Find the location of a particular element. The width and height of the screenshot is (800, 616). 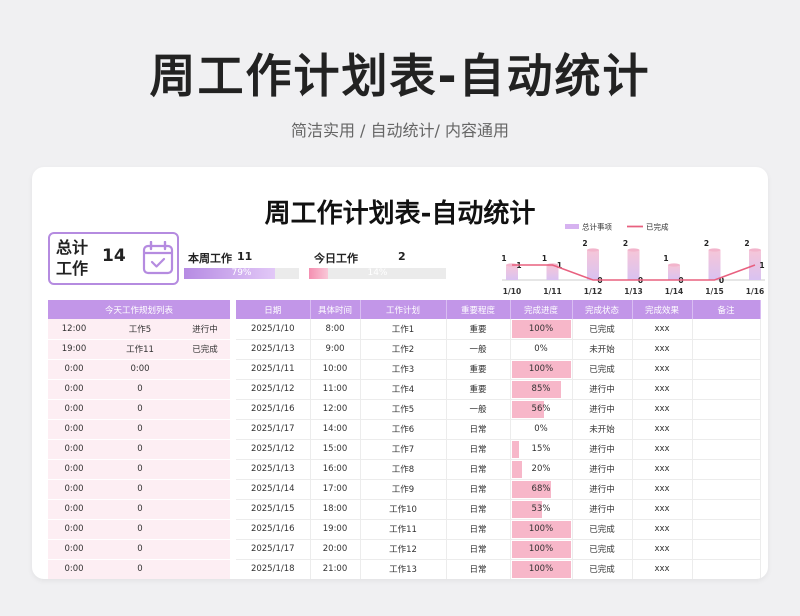

total-work-label: 总计工作 is located at coordinates (72, 258).